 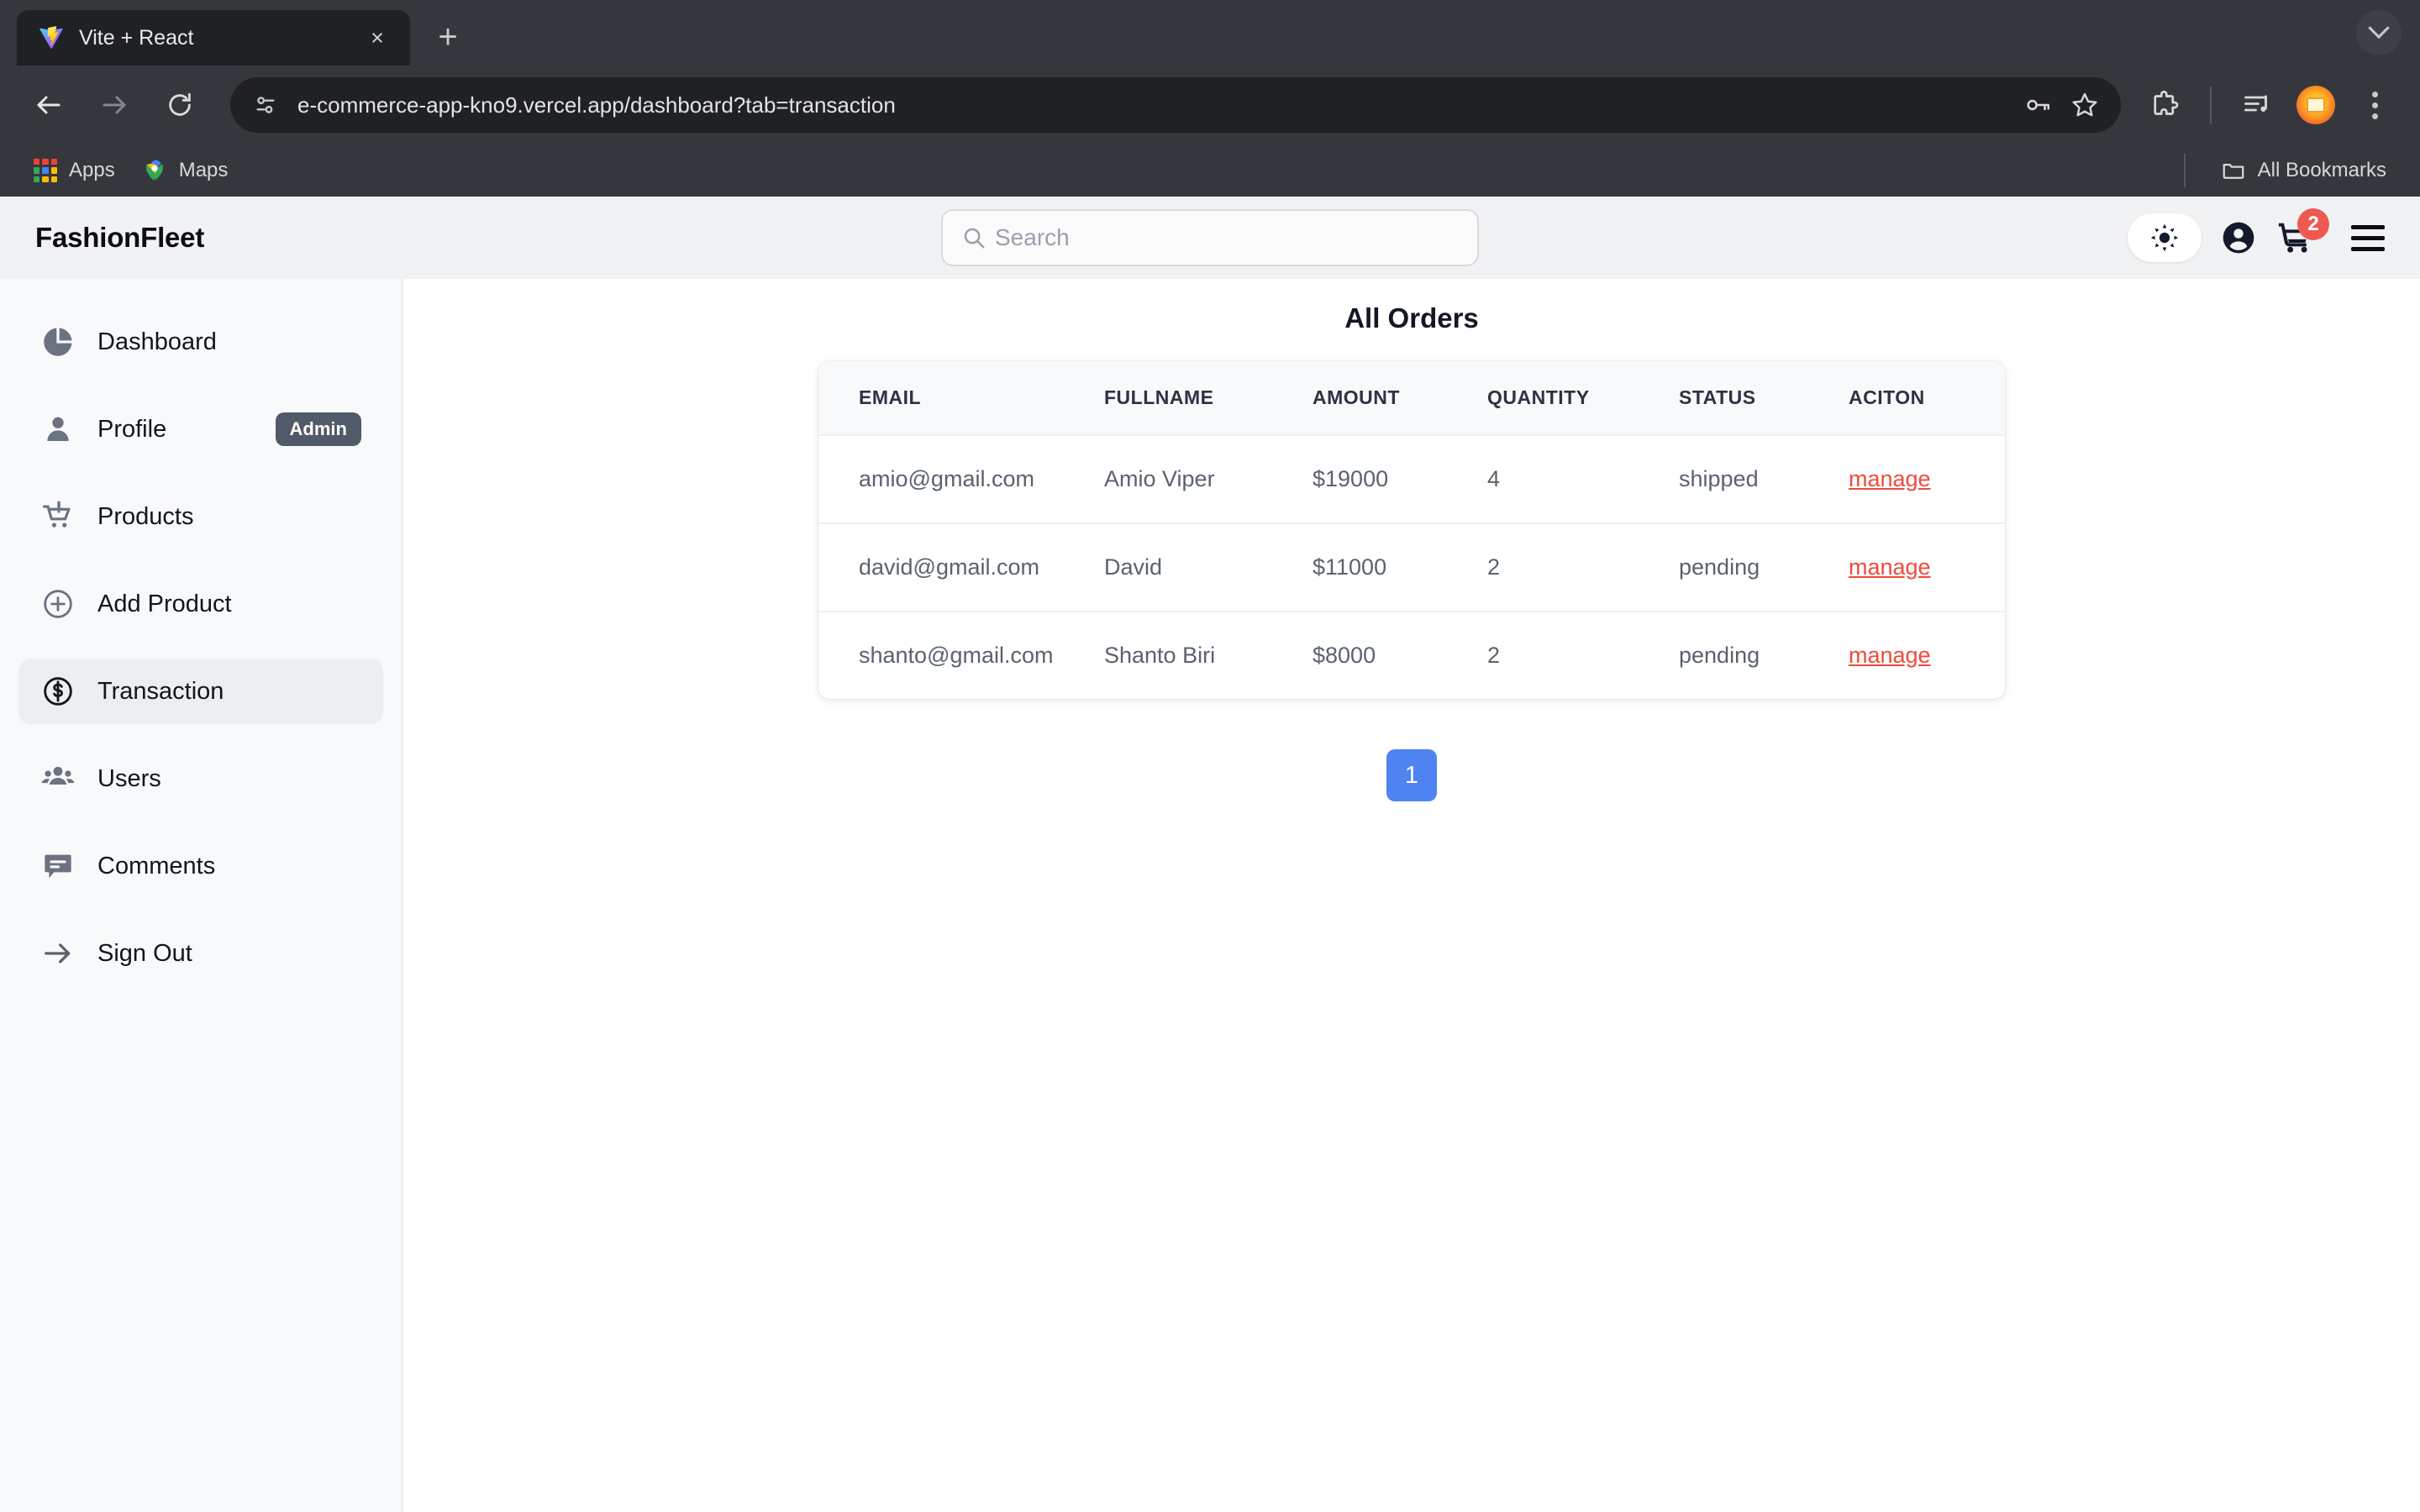 I want to click on brand-logo: FashionFleet, so click(x=120, y=238).